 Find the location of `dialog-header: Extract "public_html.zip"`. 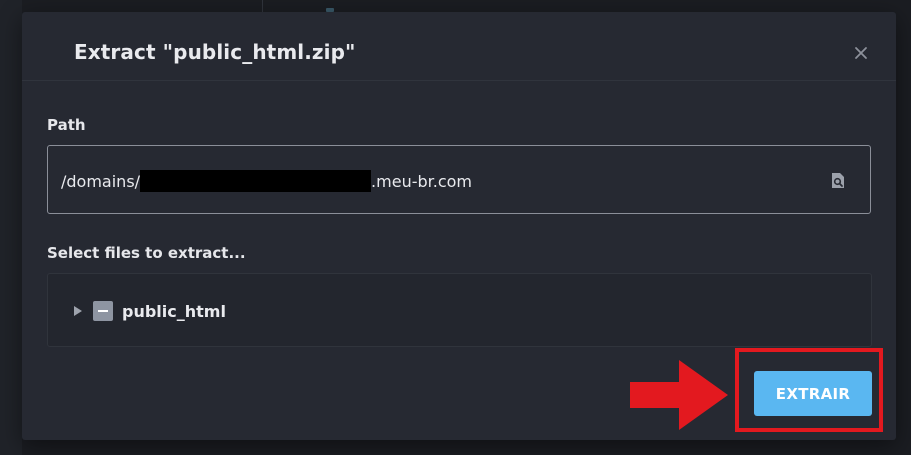

dialog-header: Extract "public_html.zip" is located at coordinates (459, 46).